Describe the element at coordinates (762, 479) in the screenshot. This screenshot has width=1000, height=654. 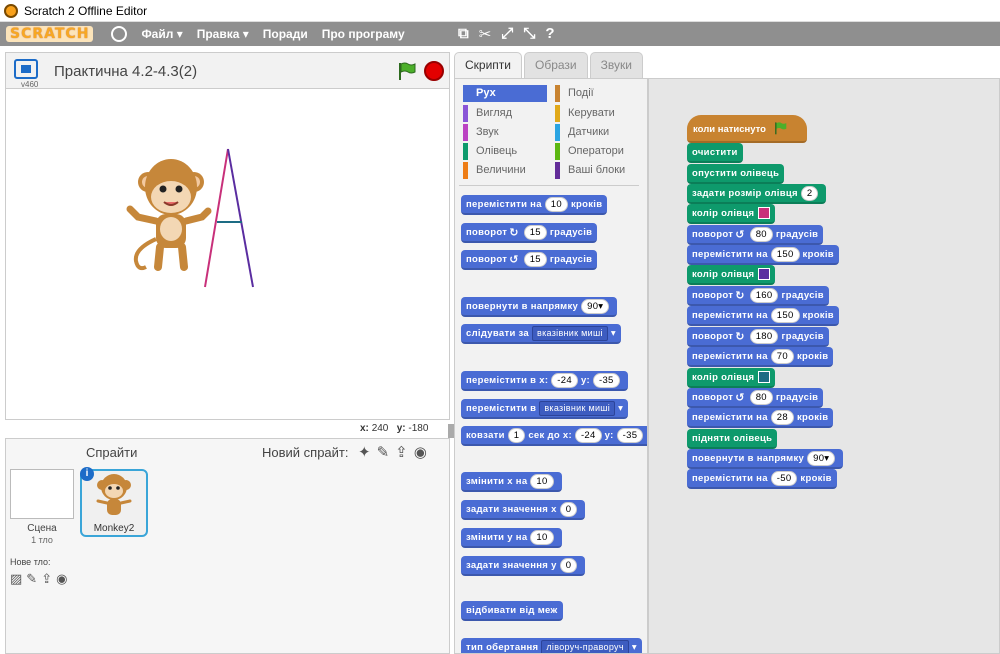
I see `block-move: перемістити на -50 кроків` at that location.